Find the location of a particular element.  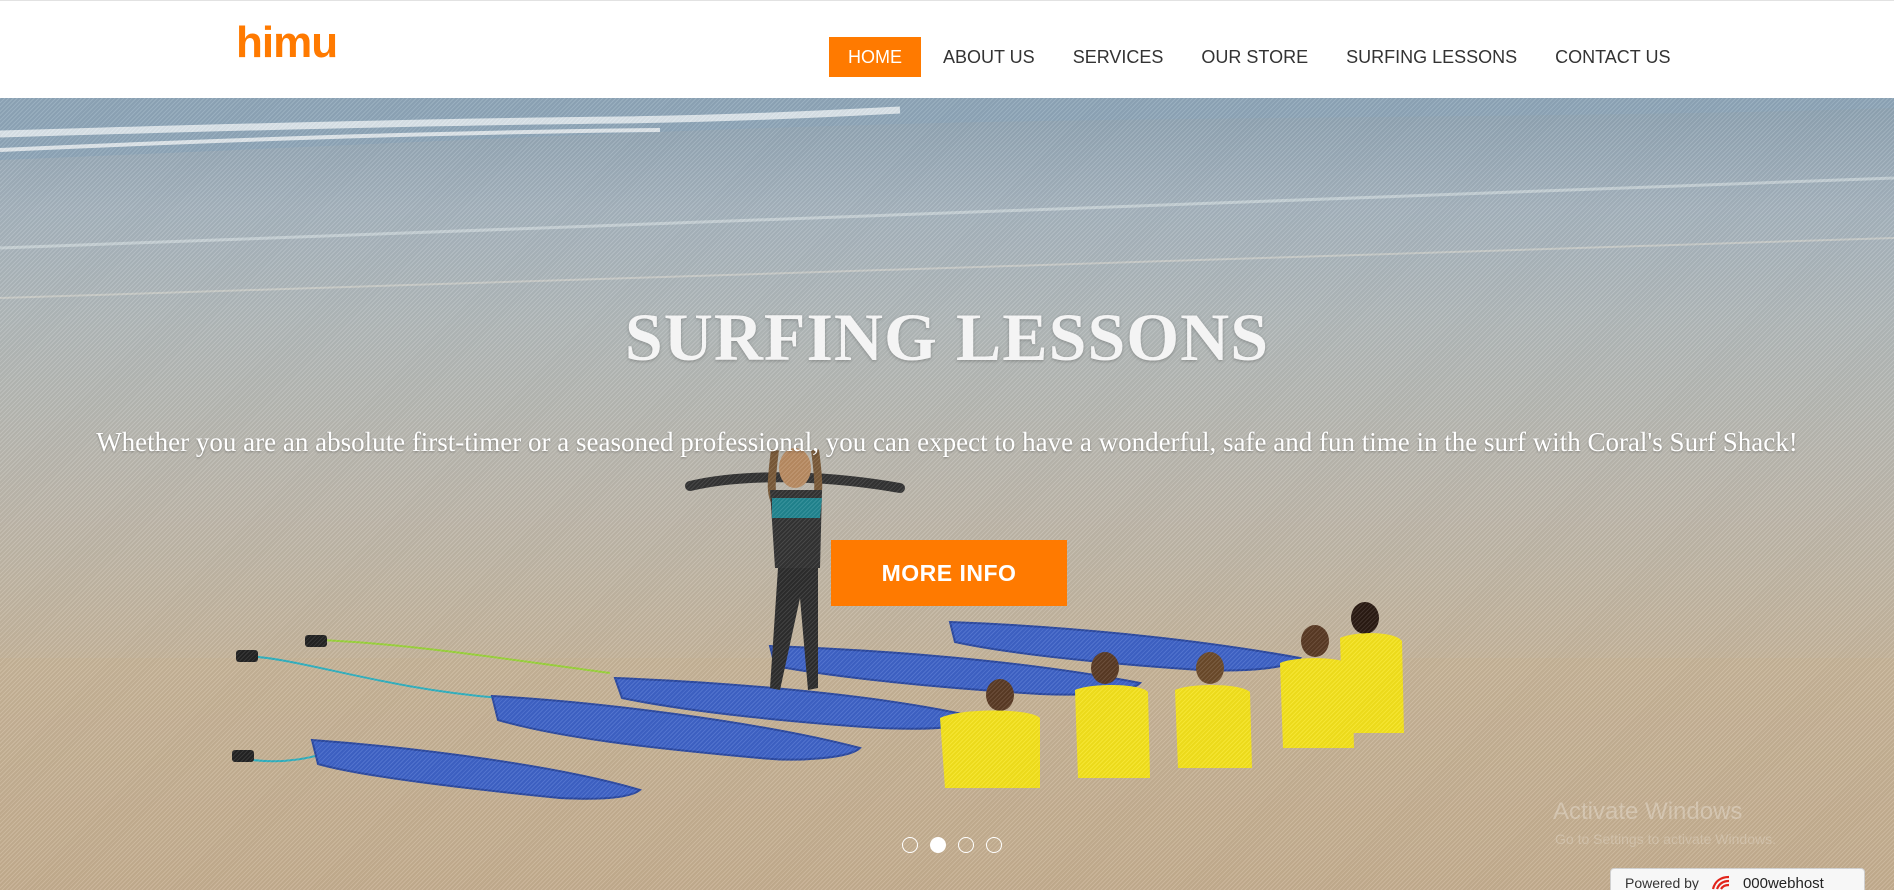

nav-item-our-store: OUR STORE is located at coordinates (1254, 57).